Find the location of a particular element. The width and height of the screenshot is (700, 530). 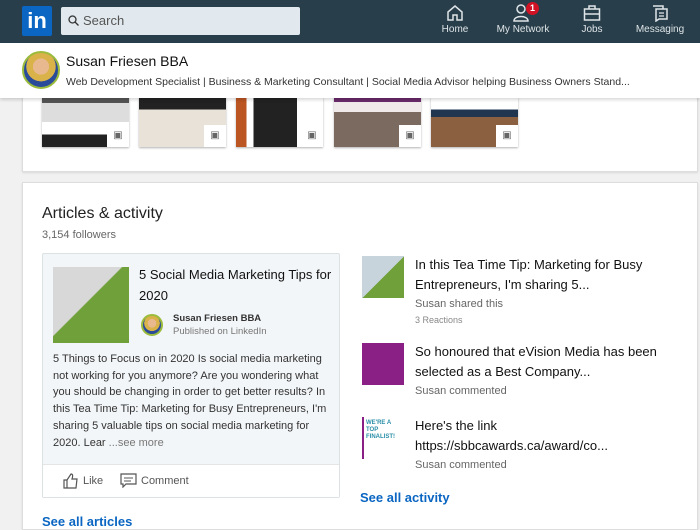

messaging-icon is located at coordinates (660, 13).